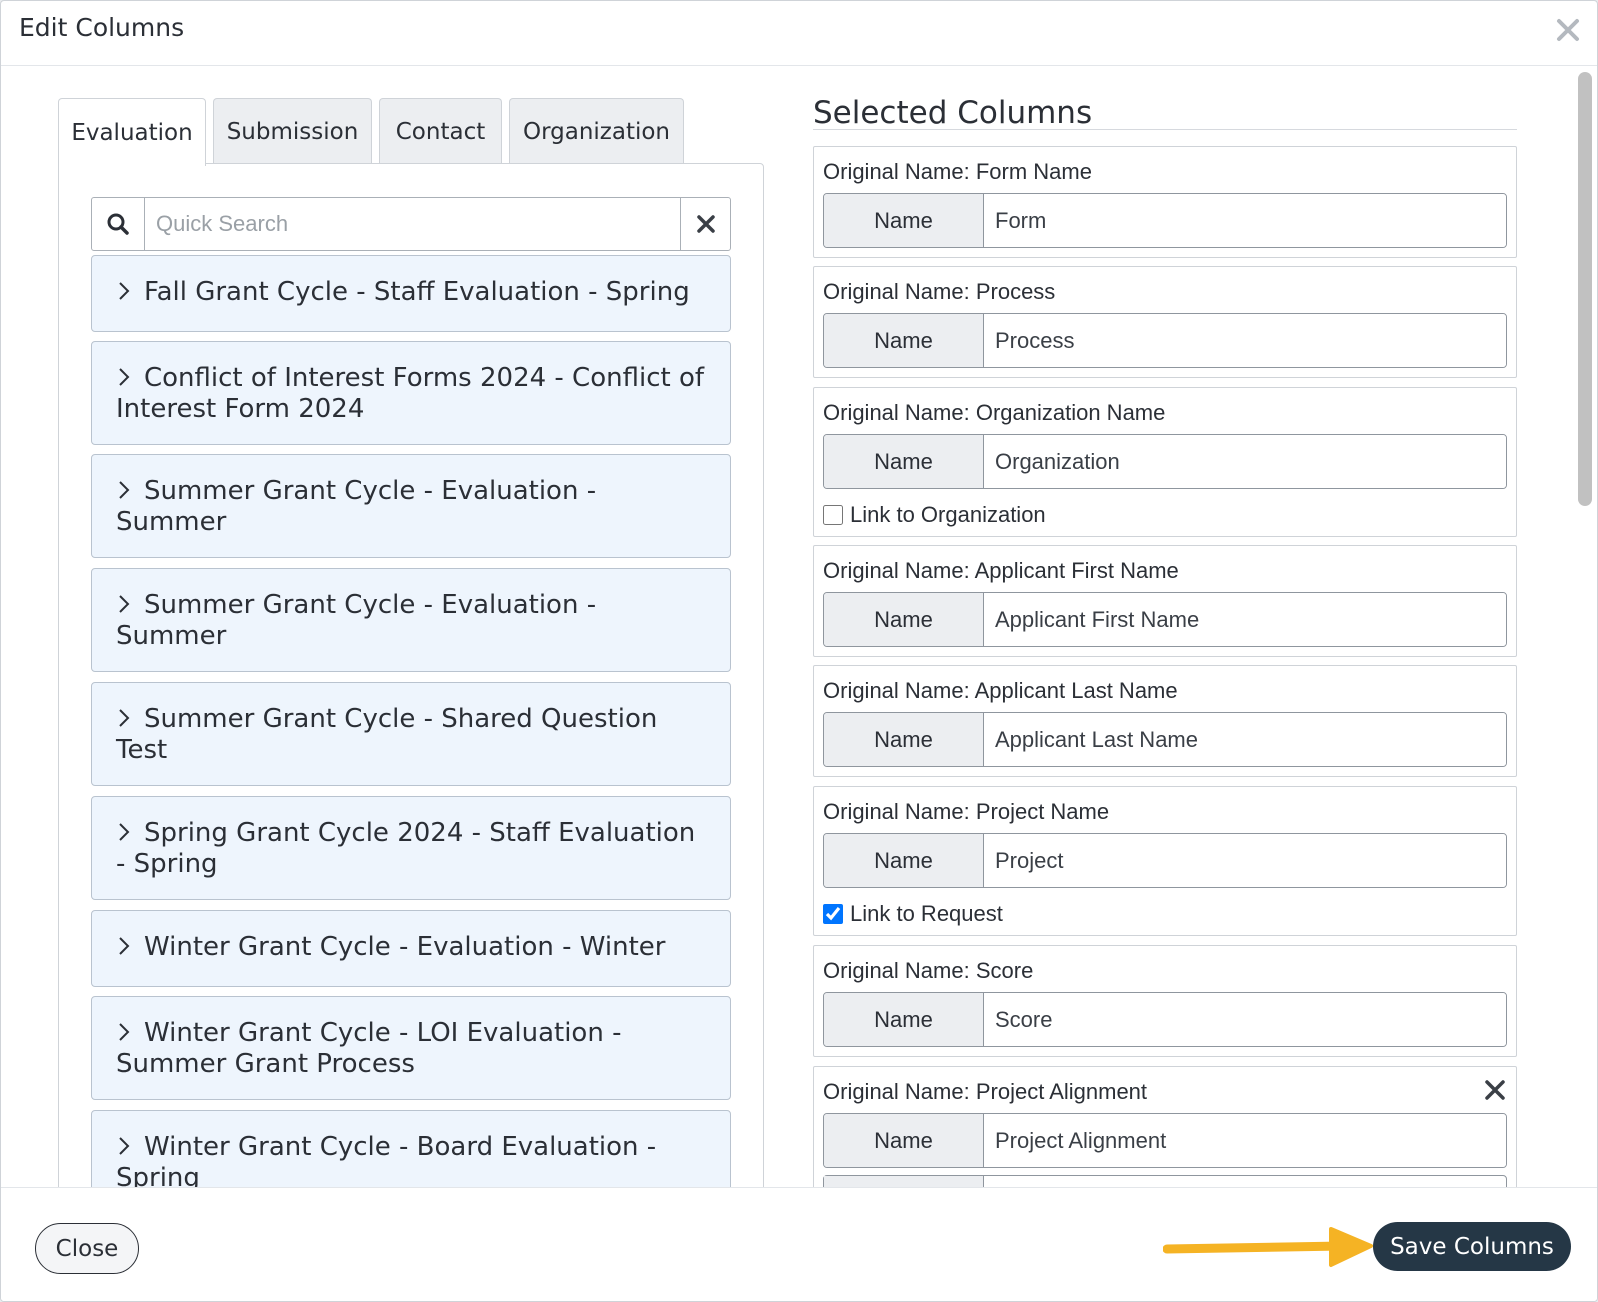 The image size is (1598, 1302). I want to click on close-button: Close, so click(87, 1248).